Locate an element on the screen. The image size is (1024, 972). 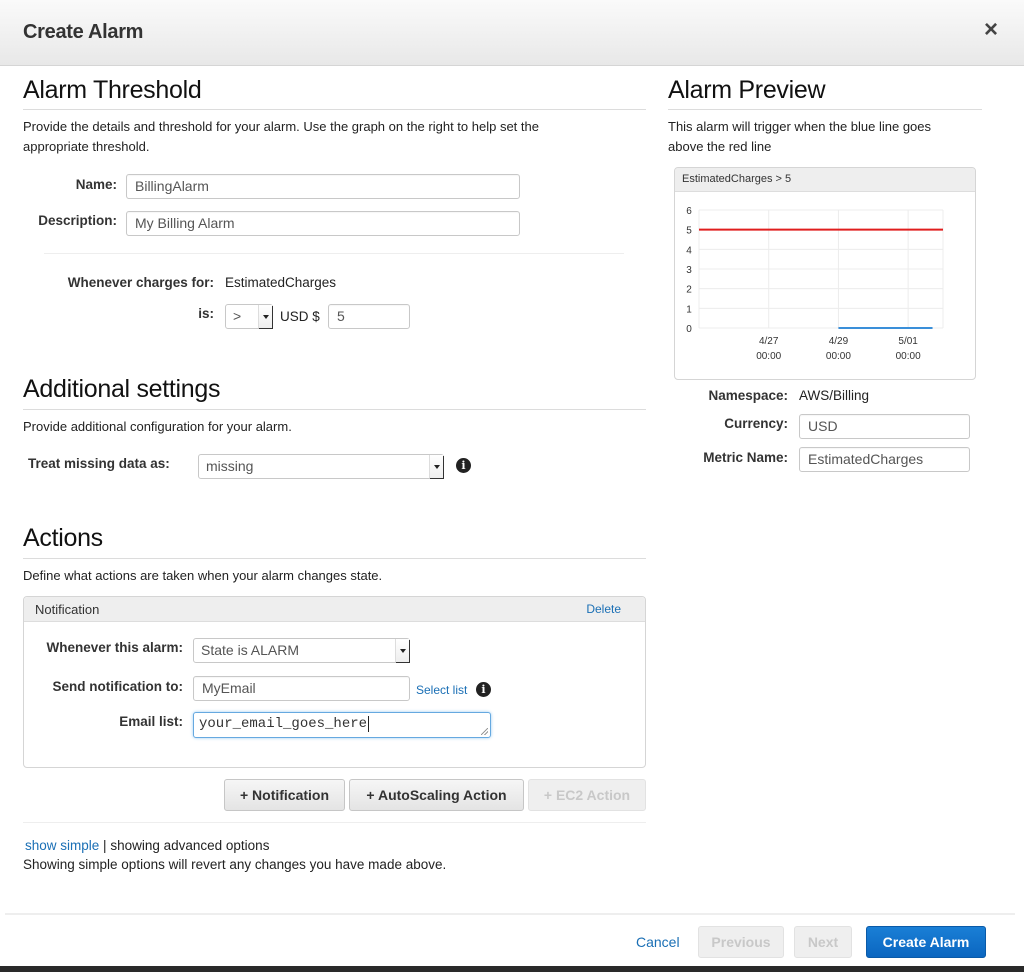
alarm-threshold-heading: Alarm Threshold is located at coordinates (112, 90).